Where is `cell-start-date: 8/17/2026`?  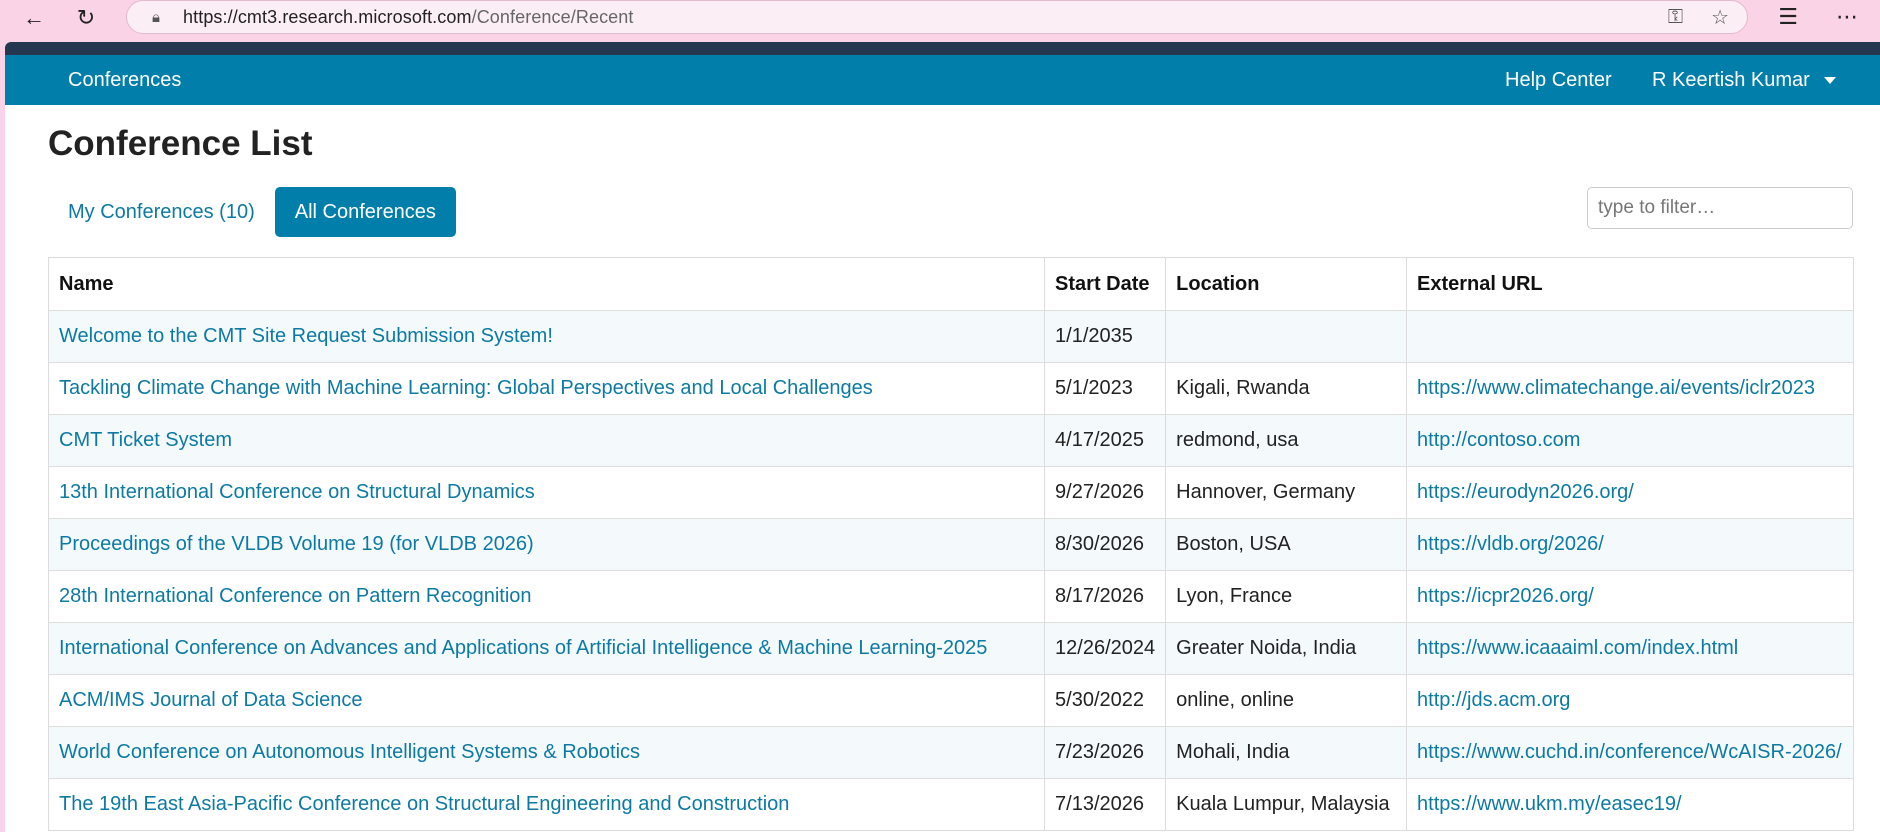 cell-start-date: 8/17/2026 is located at coordinates (1105, 596).